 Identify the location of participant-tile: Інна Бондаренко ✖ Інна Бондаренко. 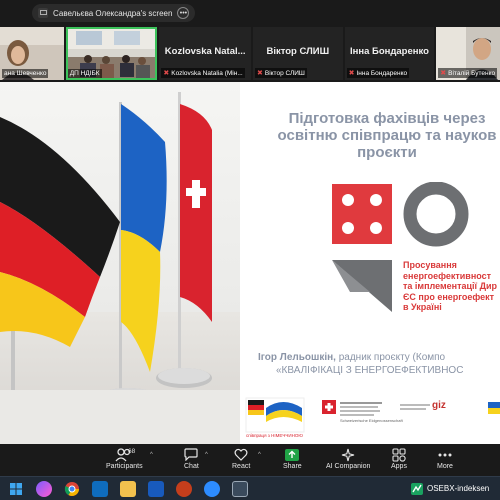
(389, 53).